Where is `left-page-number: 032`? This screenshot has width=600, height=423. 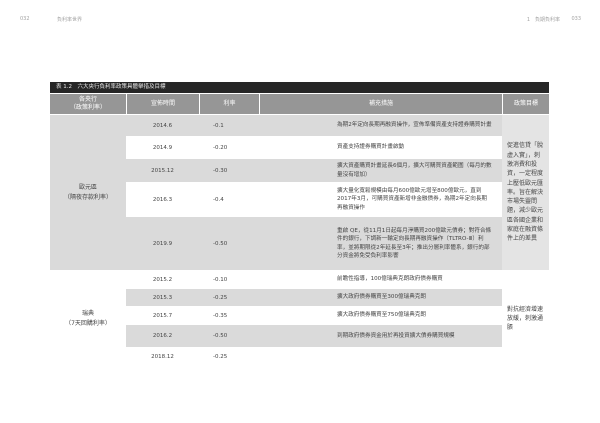 left-page-number: 032 is located at coordinates (25, 19).